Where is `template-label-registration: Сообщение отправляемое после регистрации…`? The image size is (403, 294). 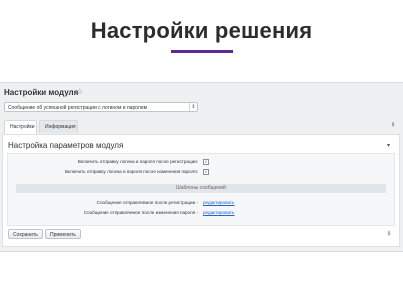
template-label-registration: Сообщение отправляемое после регистрации… is located at coordinates (147, 202).